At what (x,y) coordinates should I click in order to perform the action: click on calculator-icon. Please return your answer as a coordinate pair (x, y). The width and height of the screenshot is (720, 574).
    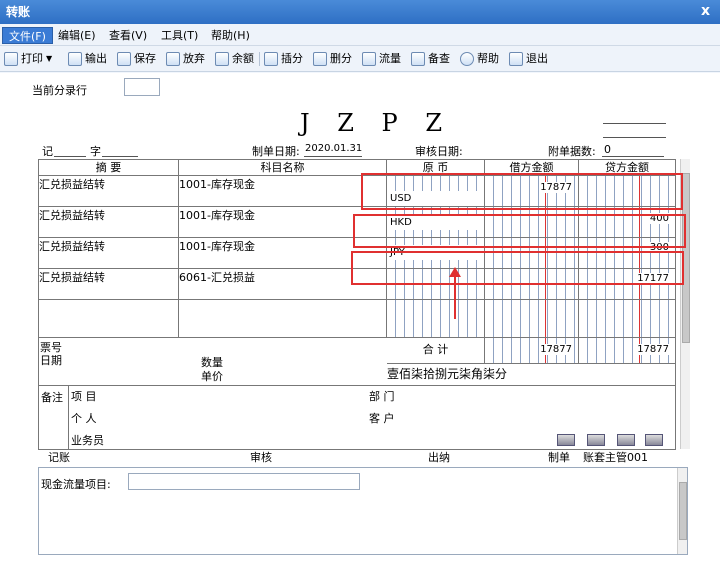
    Looking at the image, I should click on (566, 440).